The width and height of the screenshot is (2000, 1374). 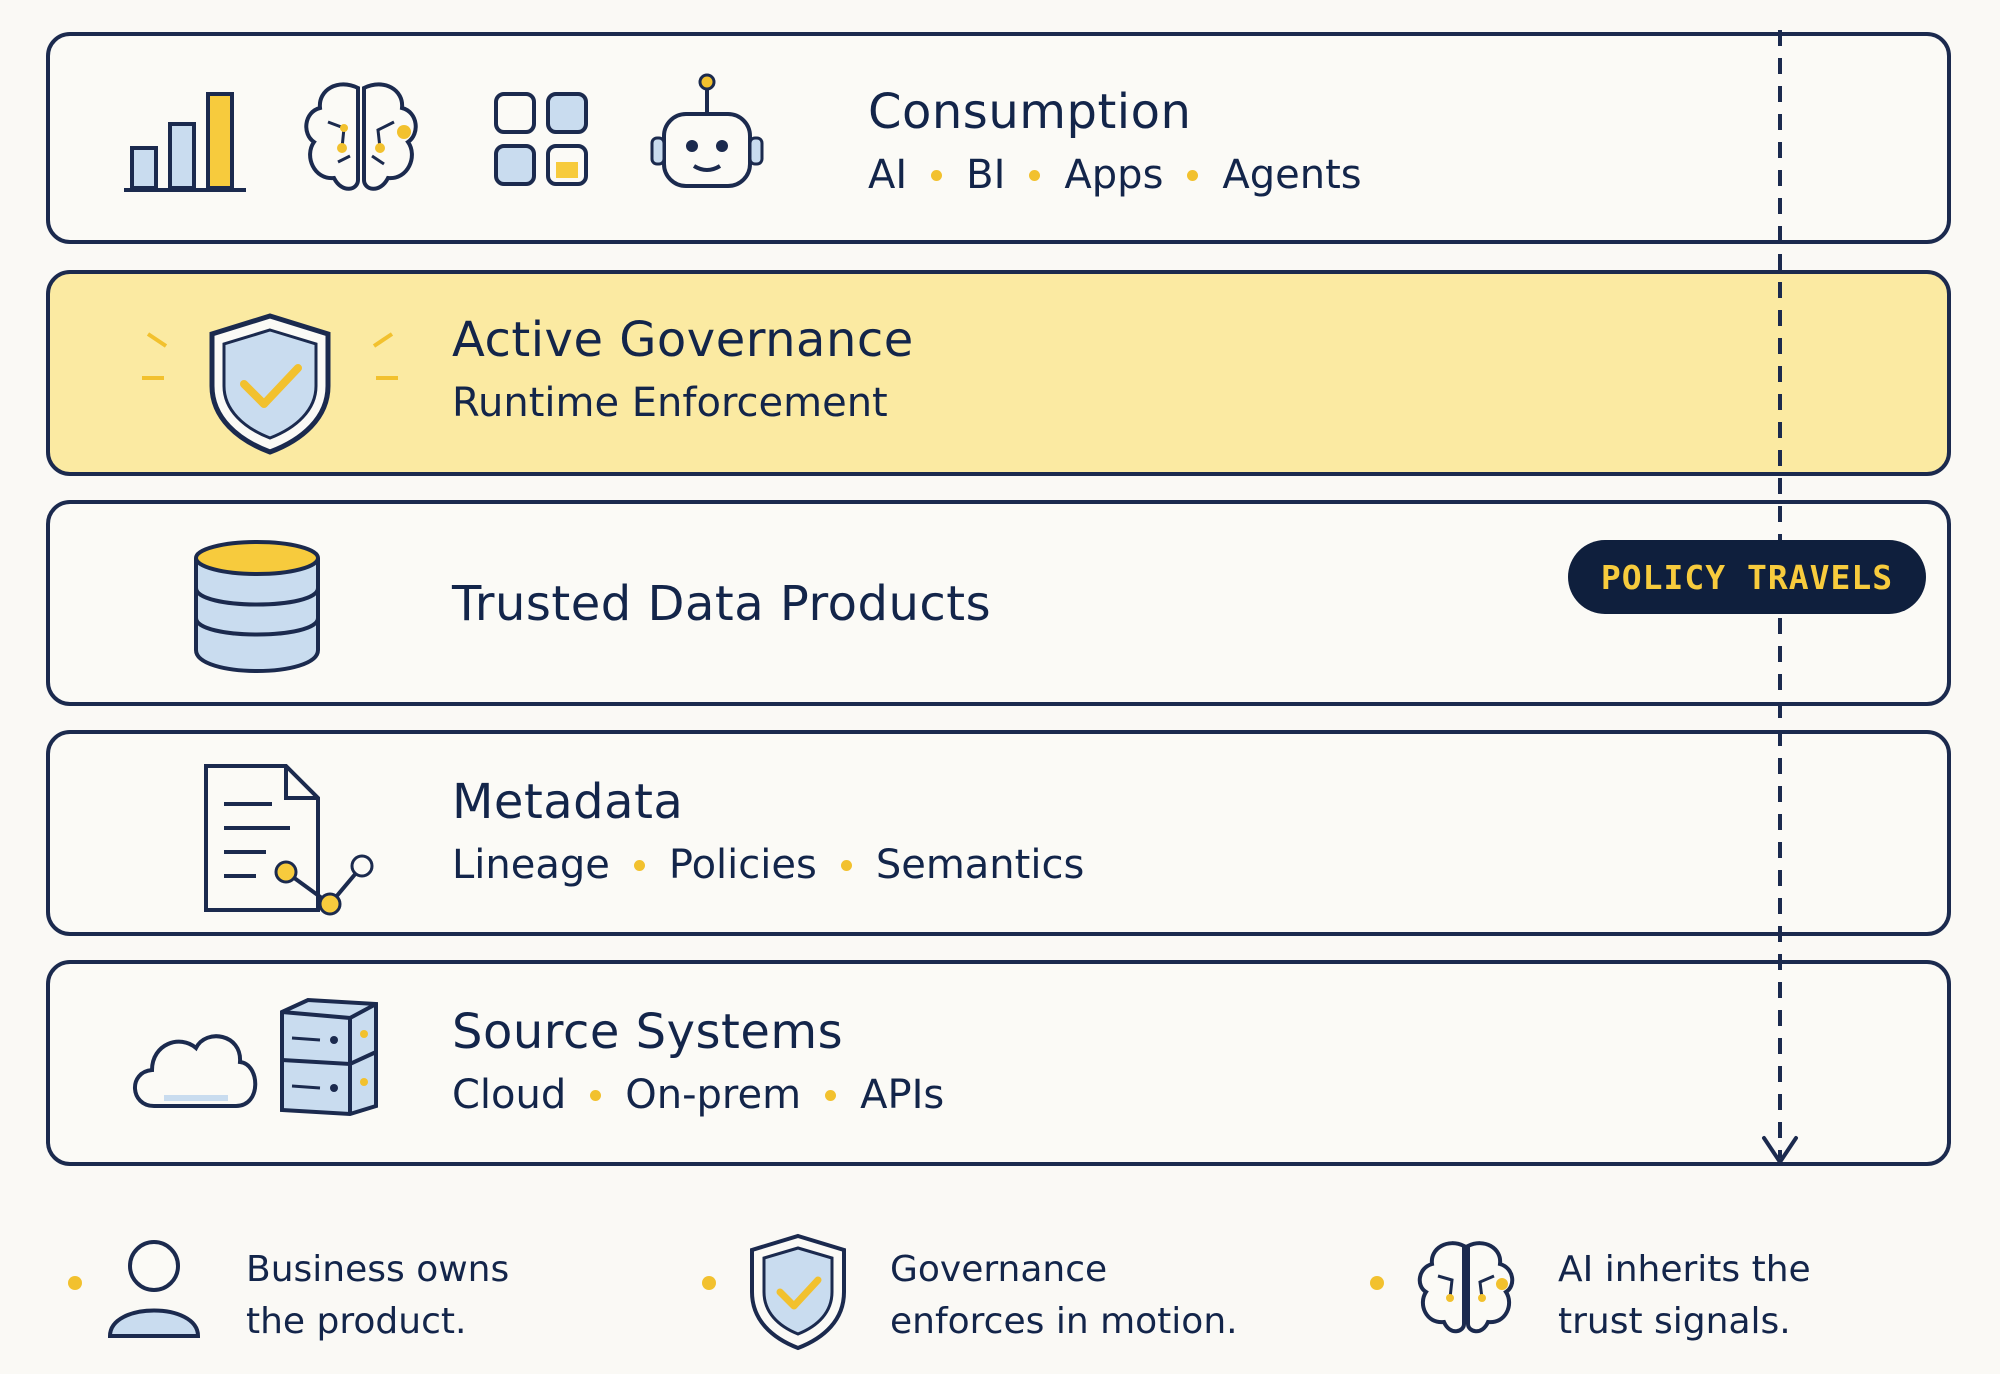 What do you see at coordinates (648, 1032) in the screenshot?
I see `source-systems-title: Source Systems` at bounding box center [648, 1032].